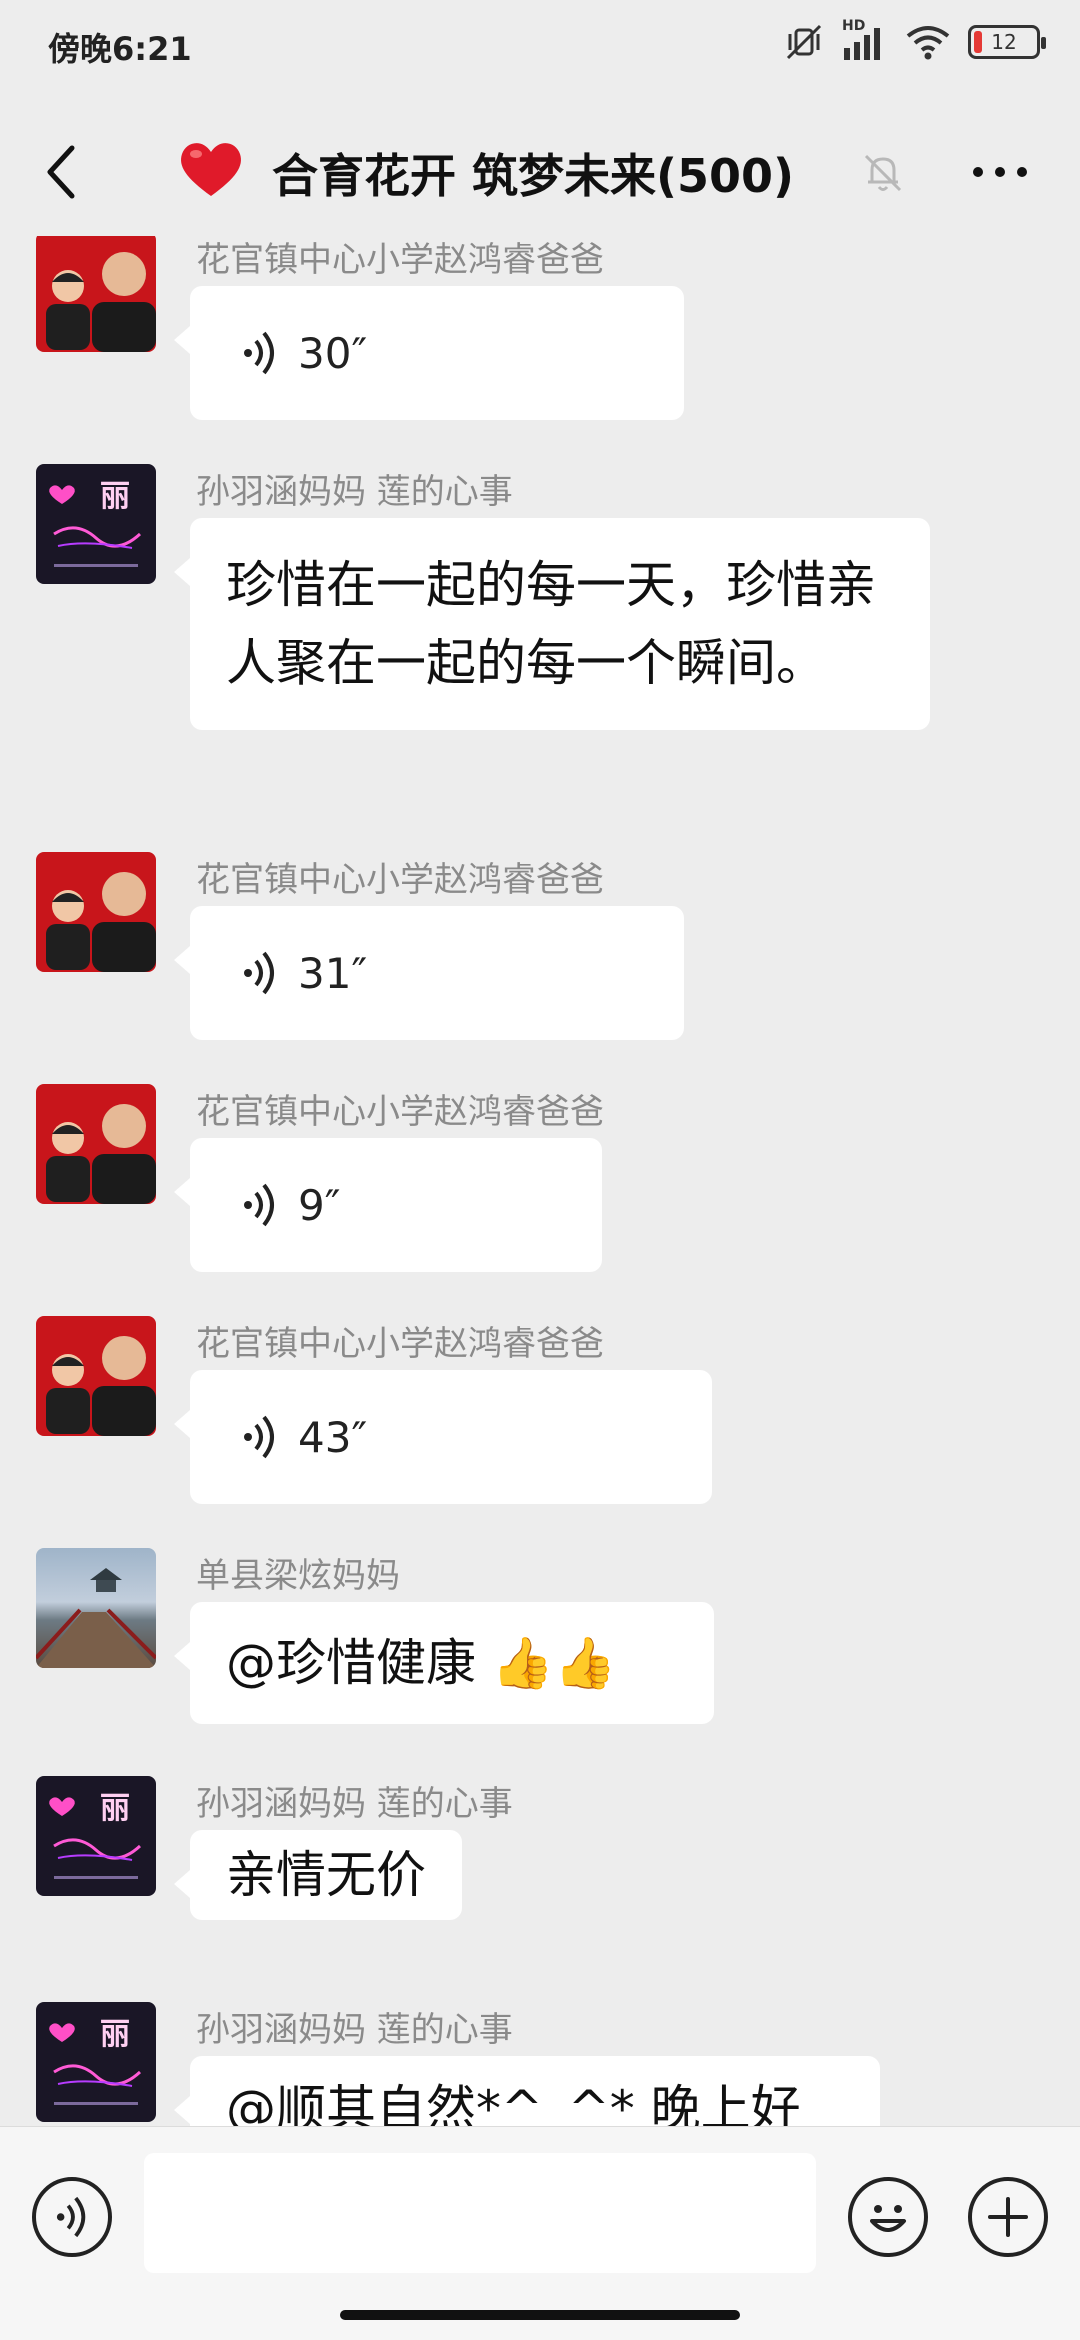 Image resolution: width=1080 pixels, height=2340 pixels. Describe the element at coordinates (388, 1205) in the screenshot. I see `voice-message-bubble: 9″` at that location.